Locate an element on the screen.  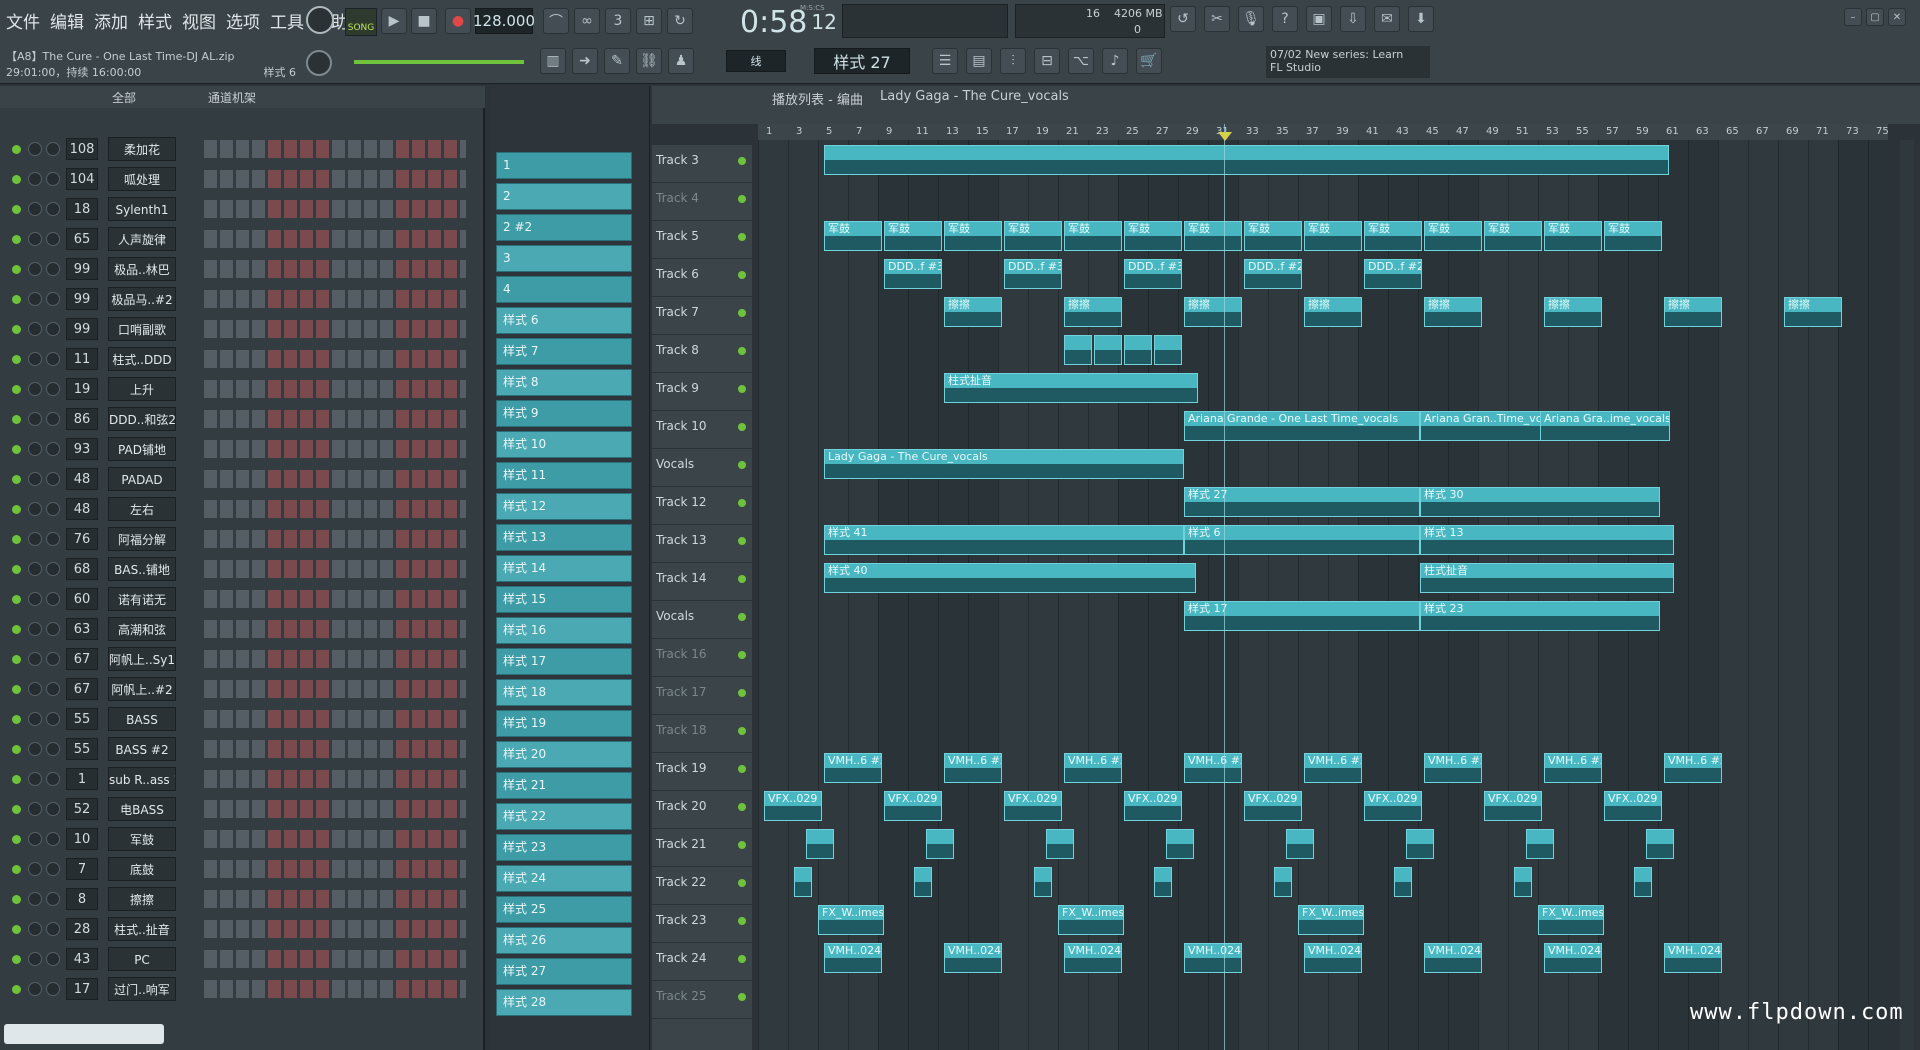
channel-row: 7 底鼓 is located at coordinates (243, 869).